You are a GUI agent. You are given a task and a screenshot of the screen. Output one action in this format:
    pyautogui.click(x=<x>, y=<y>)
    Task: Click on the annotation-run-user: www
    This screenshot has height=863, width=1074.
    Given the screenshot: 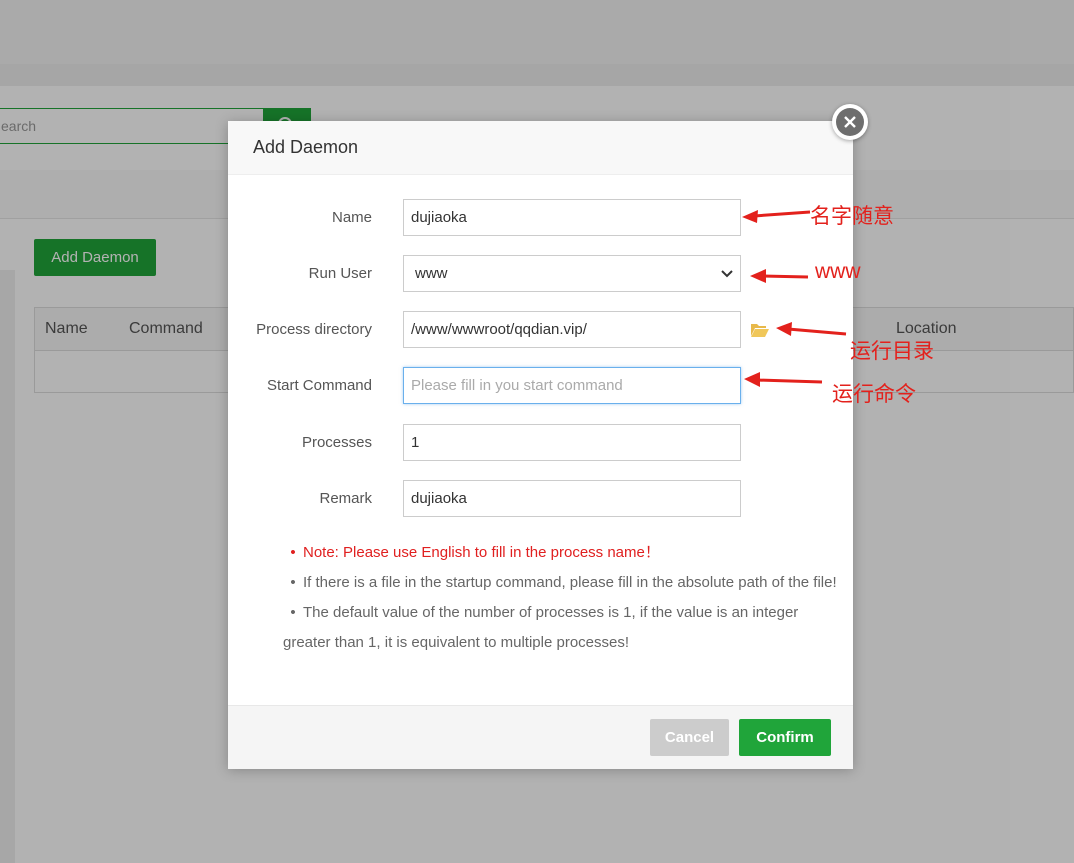 What is the action you would take?
    pyautogui.click(x=838, y=271)
    